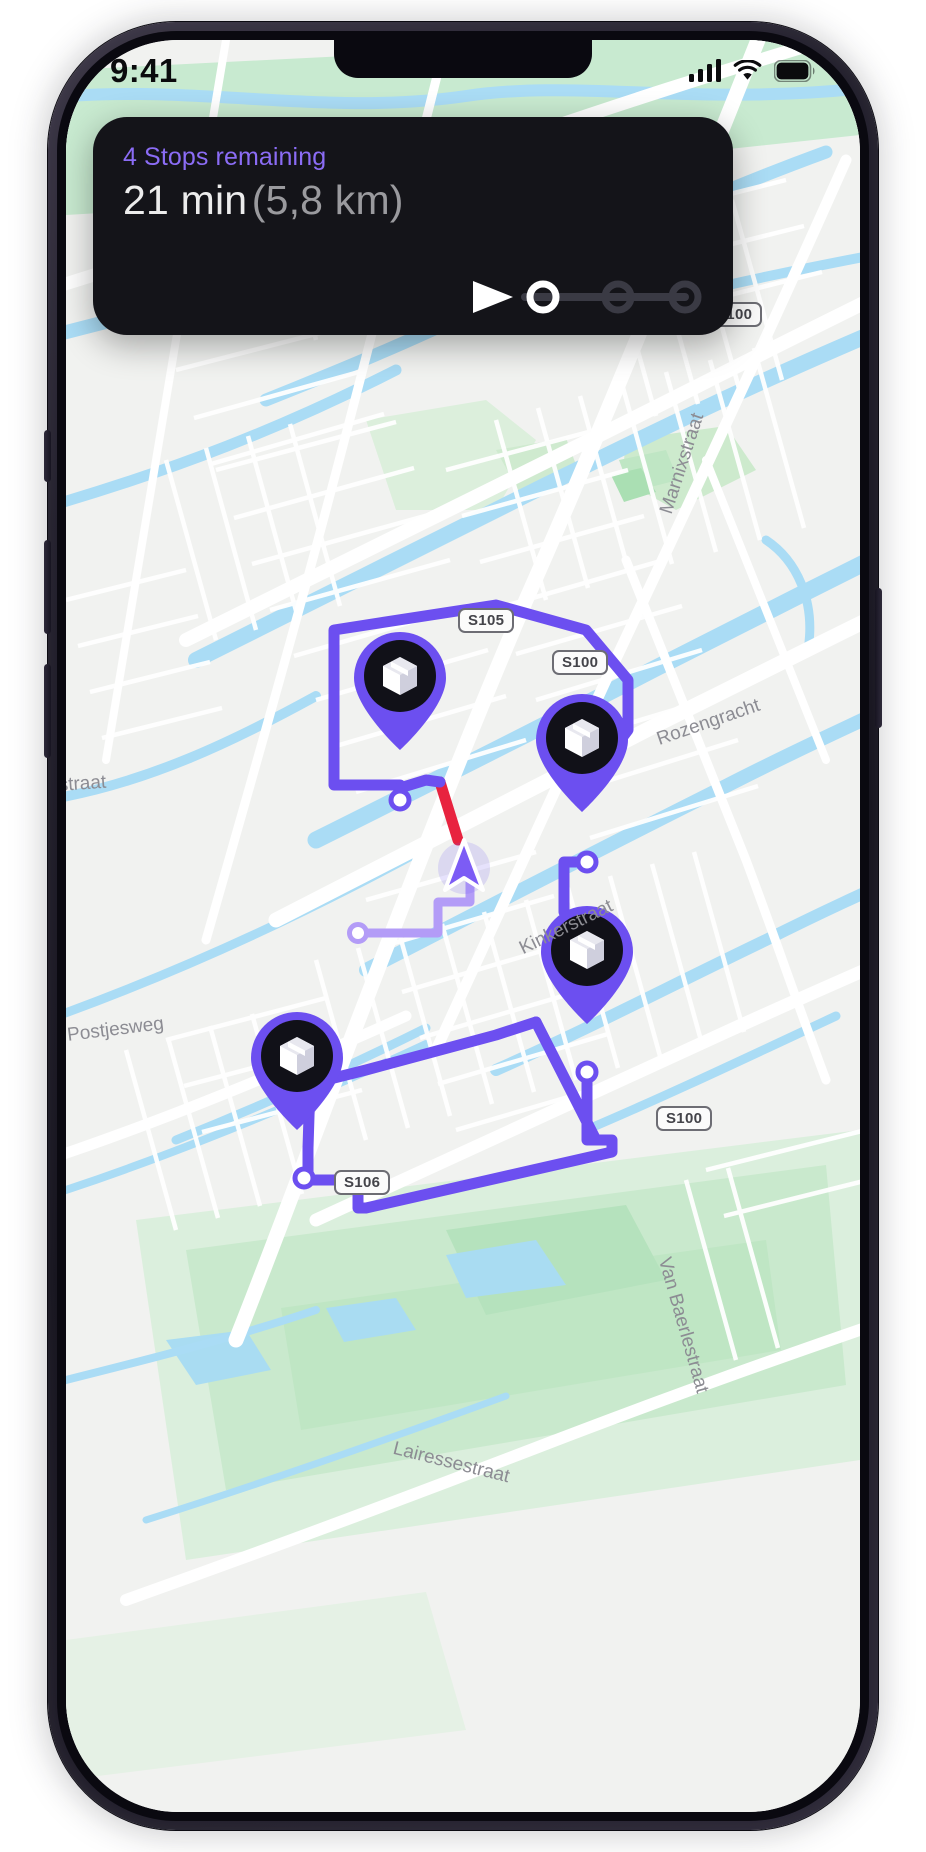 The height and width of the screenshot is (1852, 926). I want to click on route-progress-bar, so click(413, 297).